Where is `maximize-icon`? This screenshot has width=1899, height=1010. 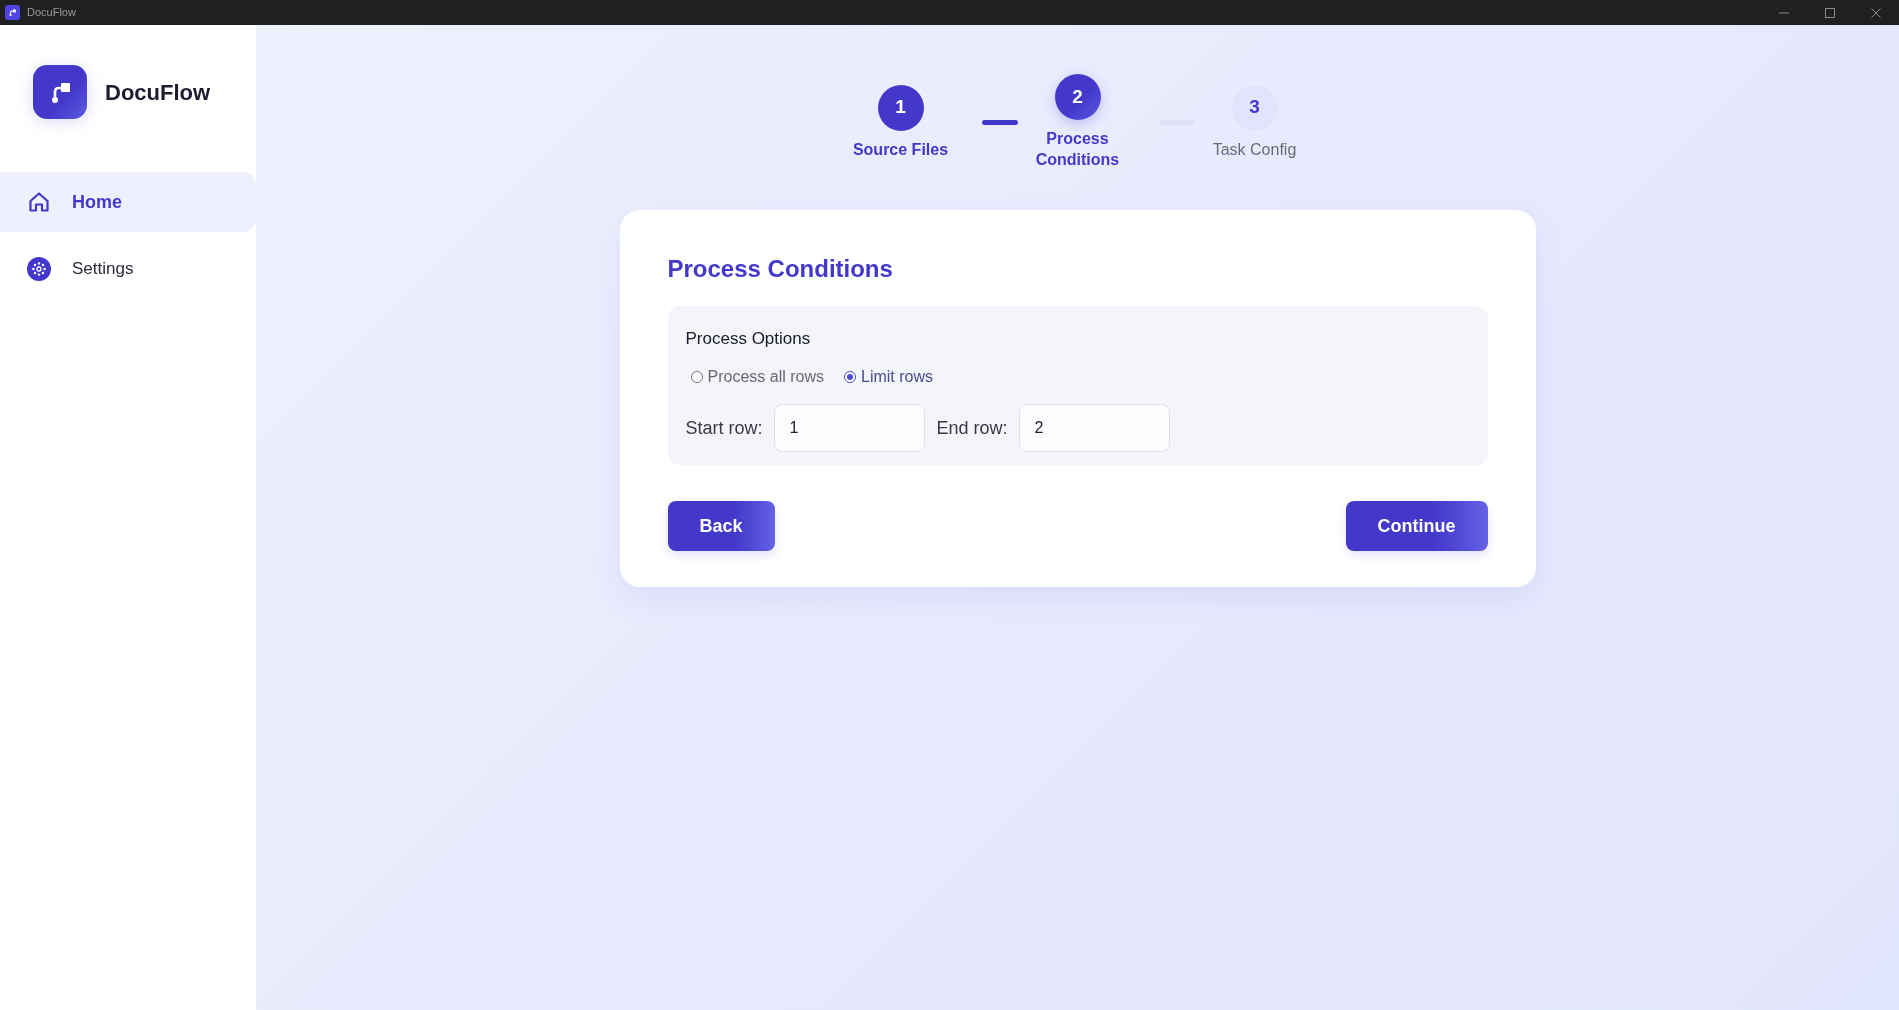 maximize-icon is located at coordinates (1830, 12).